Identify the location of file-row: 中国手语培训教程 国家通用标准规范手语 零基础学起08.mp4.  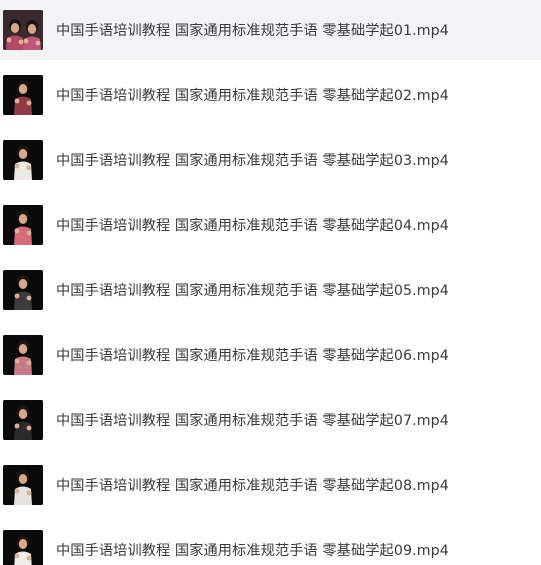
(270, 485).